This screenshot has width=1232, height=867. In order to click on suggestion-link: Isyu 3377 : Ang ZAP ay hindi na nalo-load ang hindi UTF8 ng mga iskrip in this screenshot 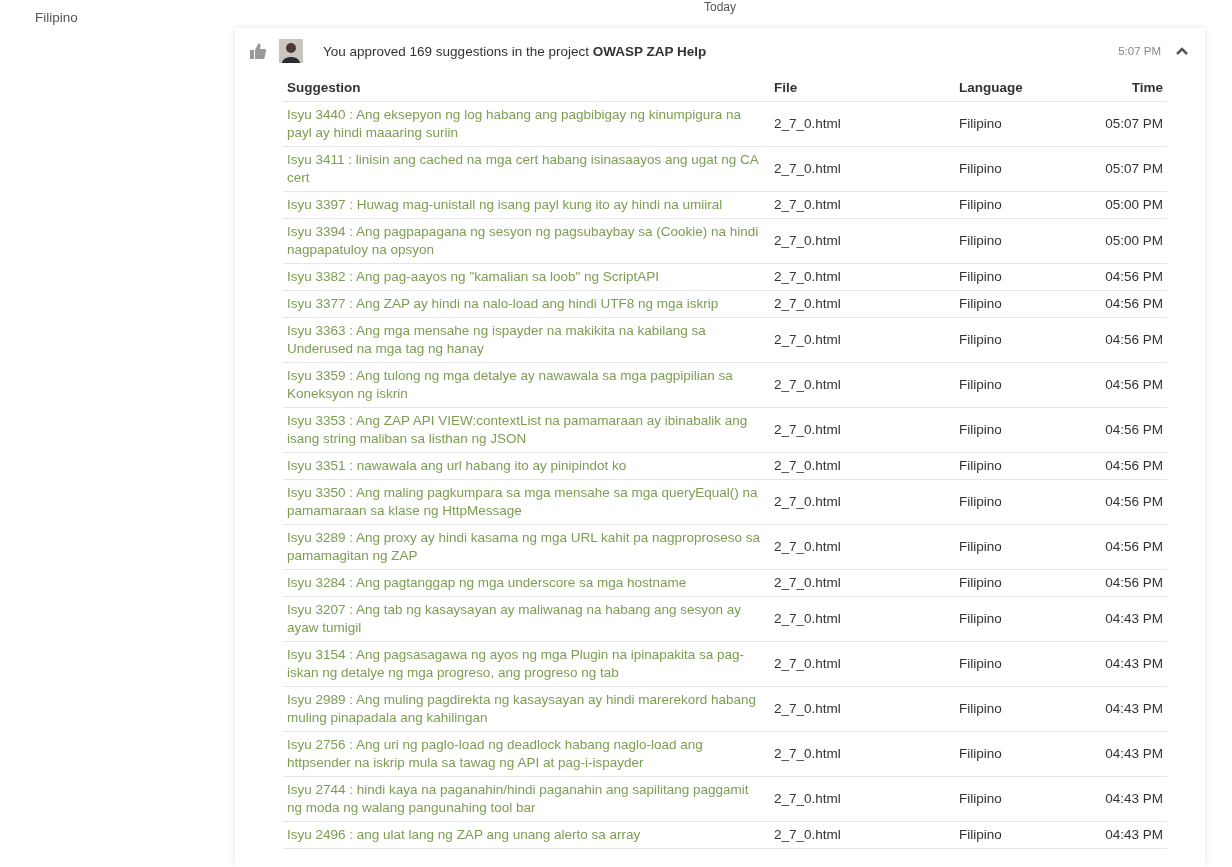, I will do `click(526, 304)`.